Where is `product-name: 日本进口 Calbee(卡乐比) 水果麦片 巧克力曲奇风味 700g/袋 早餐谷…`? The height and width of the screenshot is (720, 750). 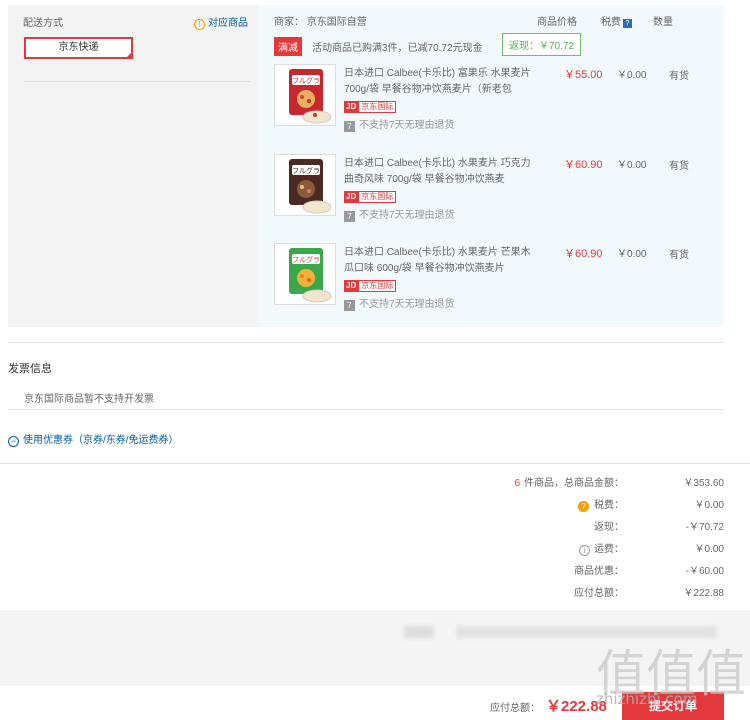 product-name: 日本进口 Calbee(卡乐比) 水果麦片 巧克力曲奇风味 700g/袋 早餐谷… is located at coordinates (438, 172).